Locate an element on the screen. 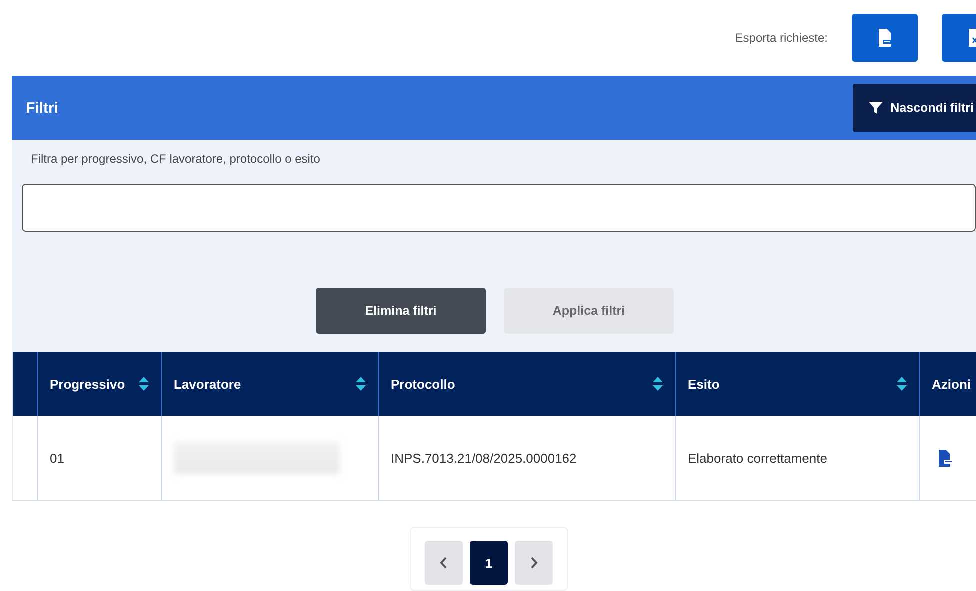 This screenshot has height=591, width=976. table-cell: INPS.7013.21/08/2025.0000162 is located at coordinates (484, 458).